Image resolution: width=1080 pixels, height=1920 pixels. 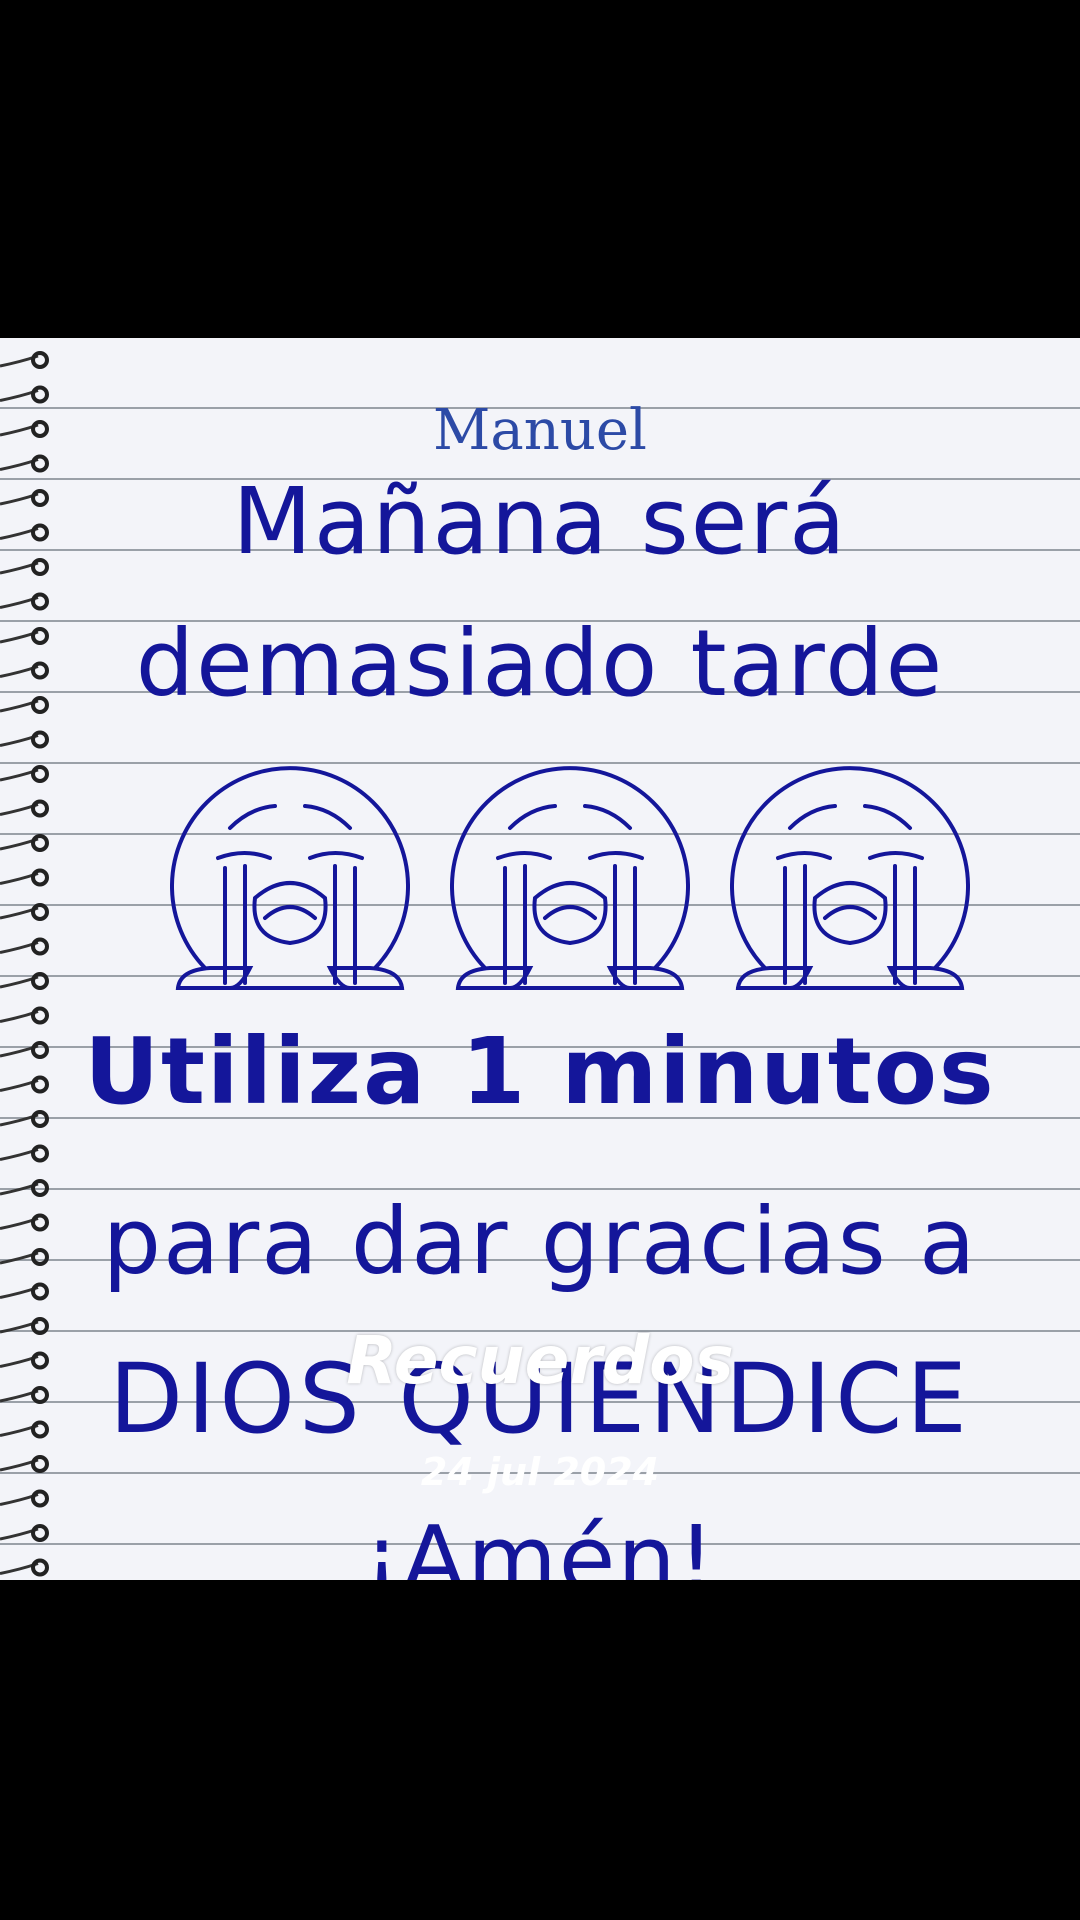 I want to click on note-line-2: demasiado tarde, so click(x=540, y=663).